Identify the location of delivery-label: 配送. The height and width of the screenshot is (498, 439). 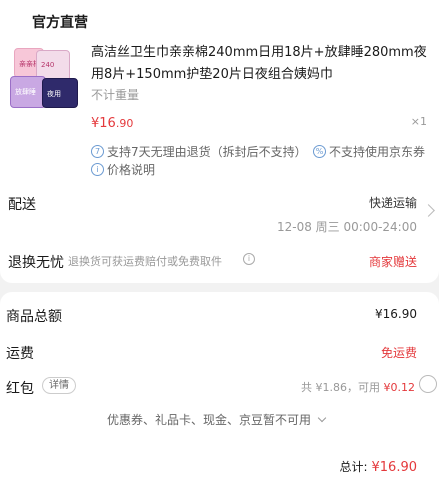
(22, 205).